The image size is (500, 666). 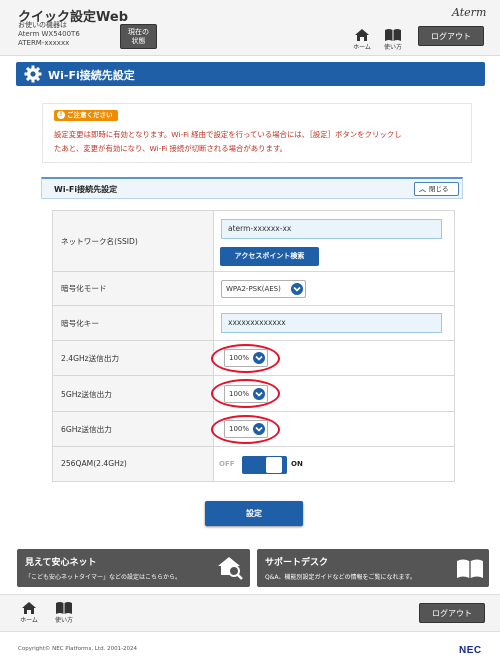 What do you see at coordinates (451, 36) in the screenshot?
I see `header-logout-button: ログアウト` at bounding box center [451, 36].